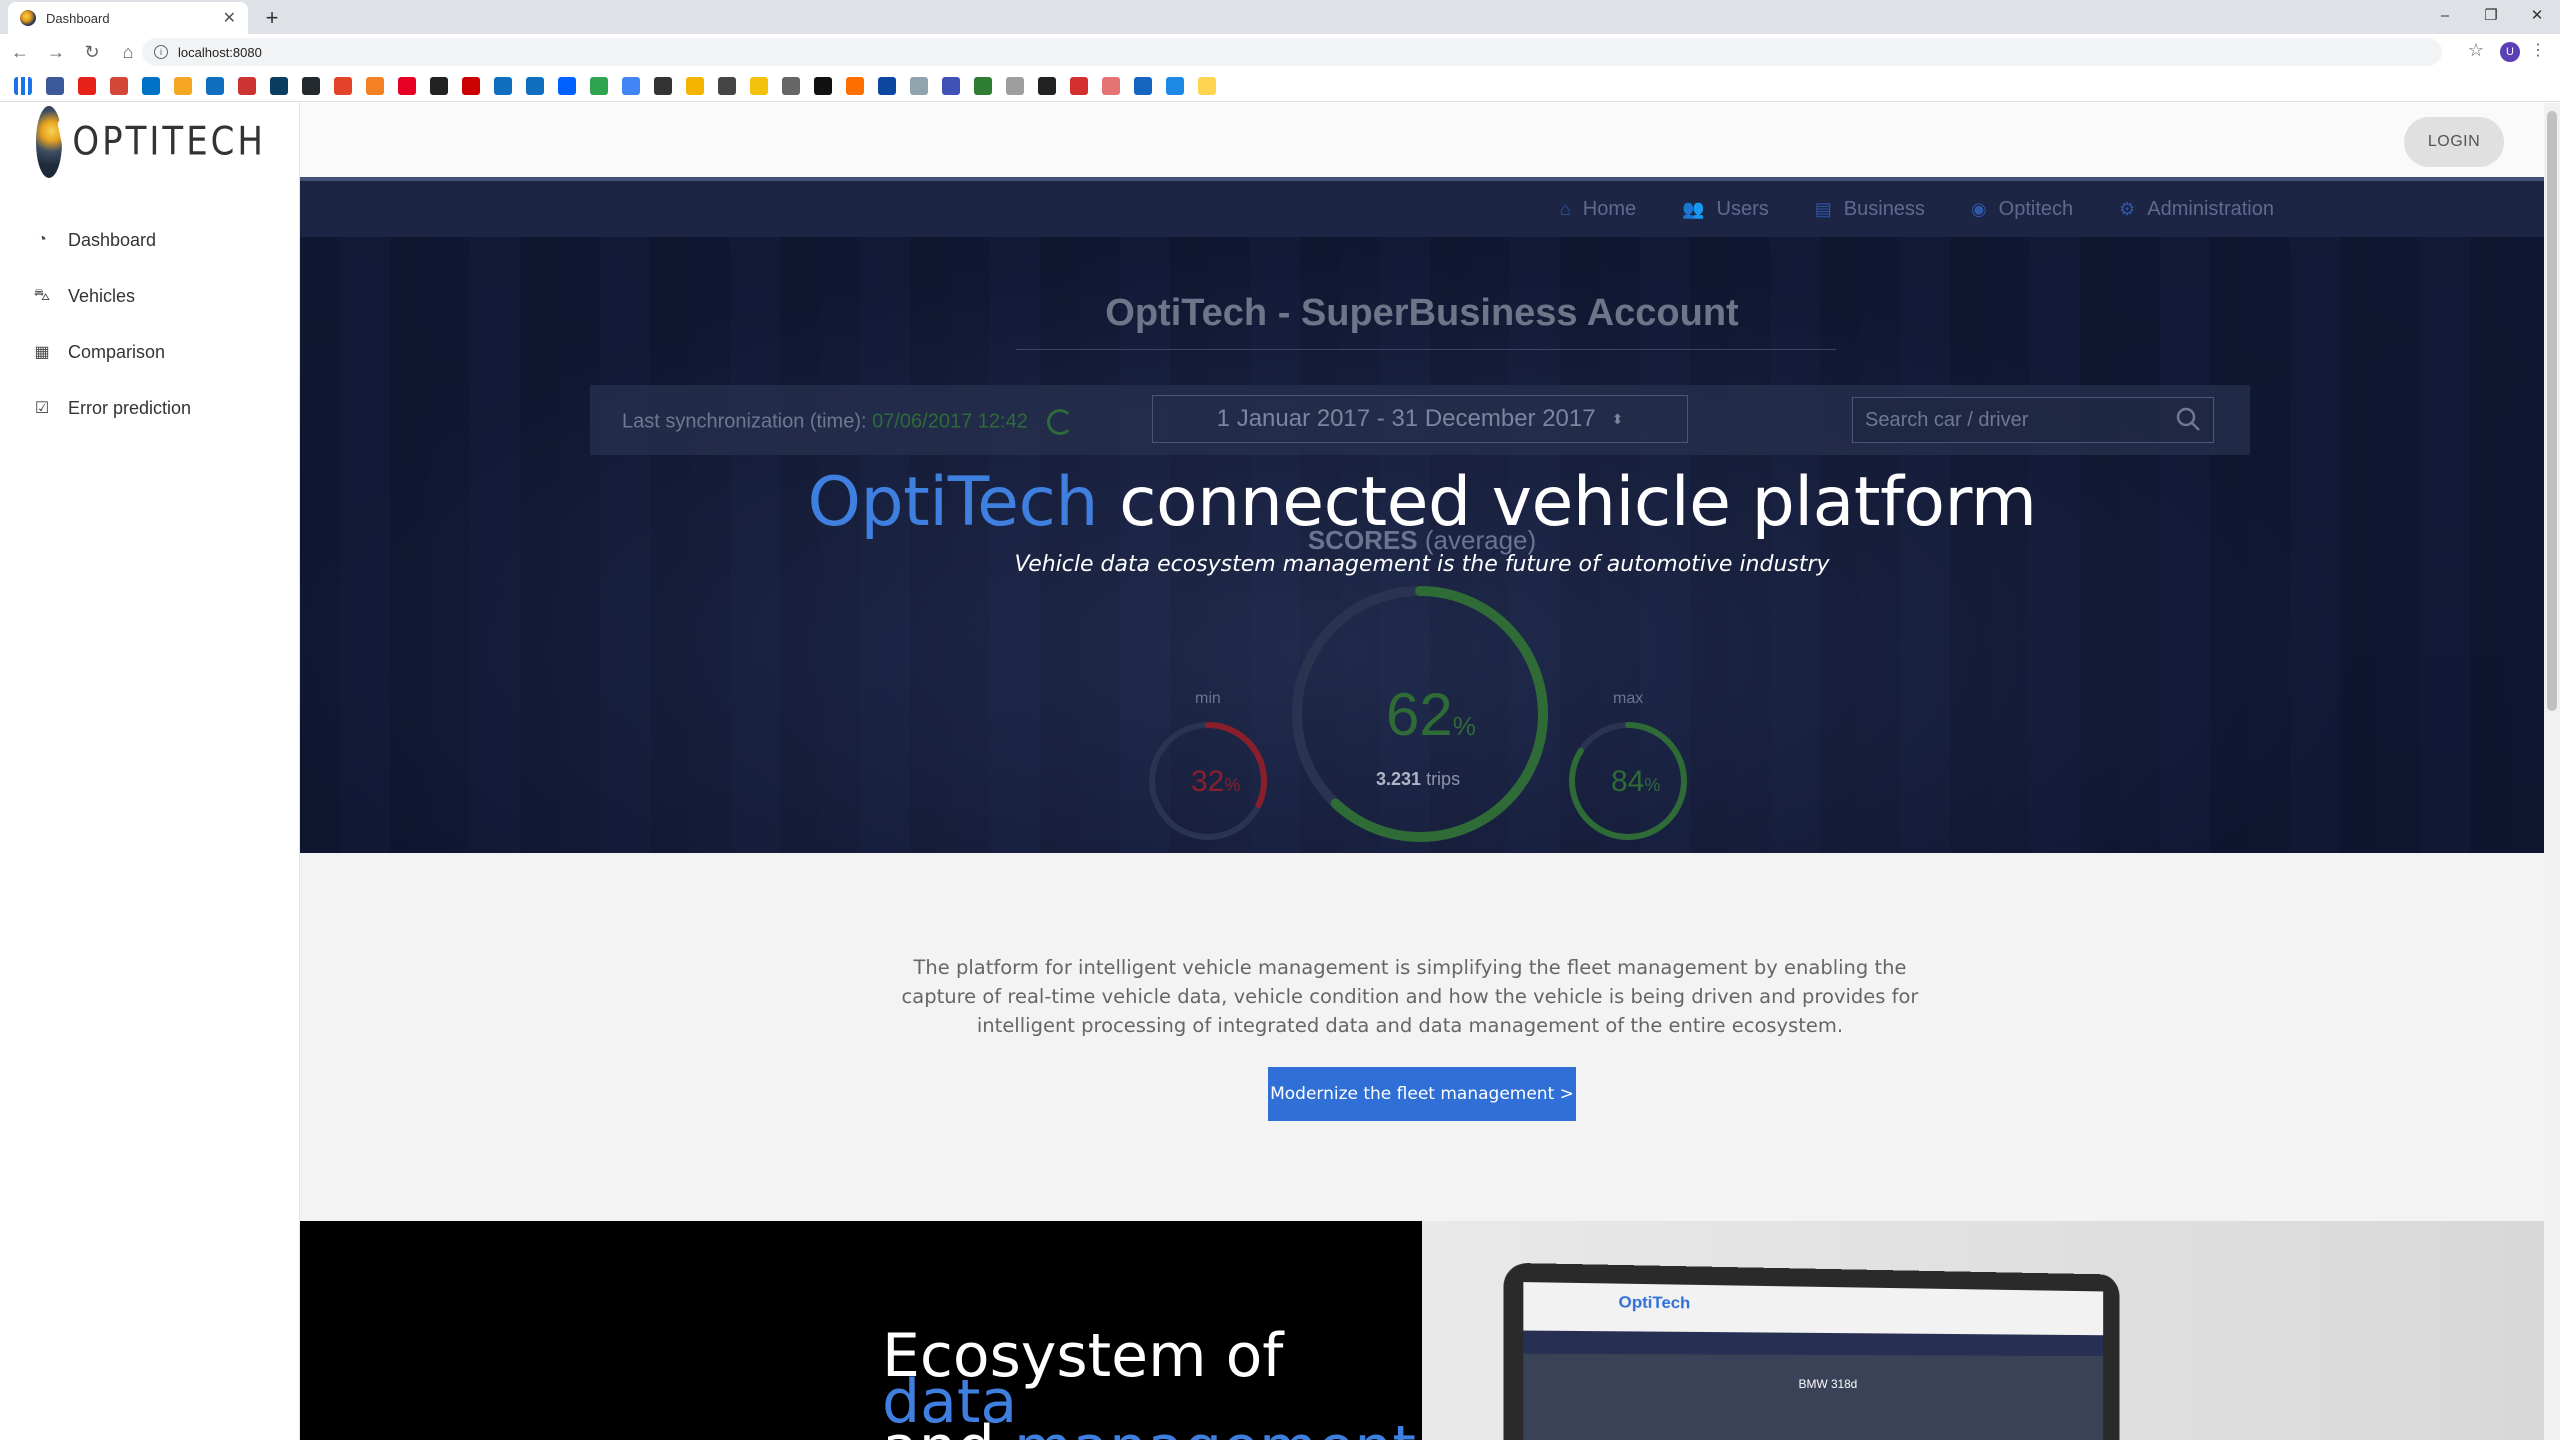 Image resolution: width=2560 pixels, height=1440 pixels. I want to click on reload-icon: ↻, so click(92, 52).